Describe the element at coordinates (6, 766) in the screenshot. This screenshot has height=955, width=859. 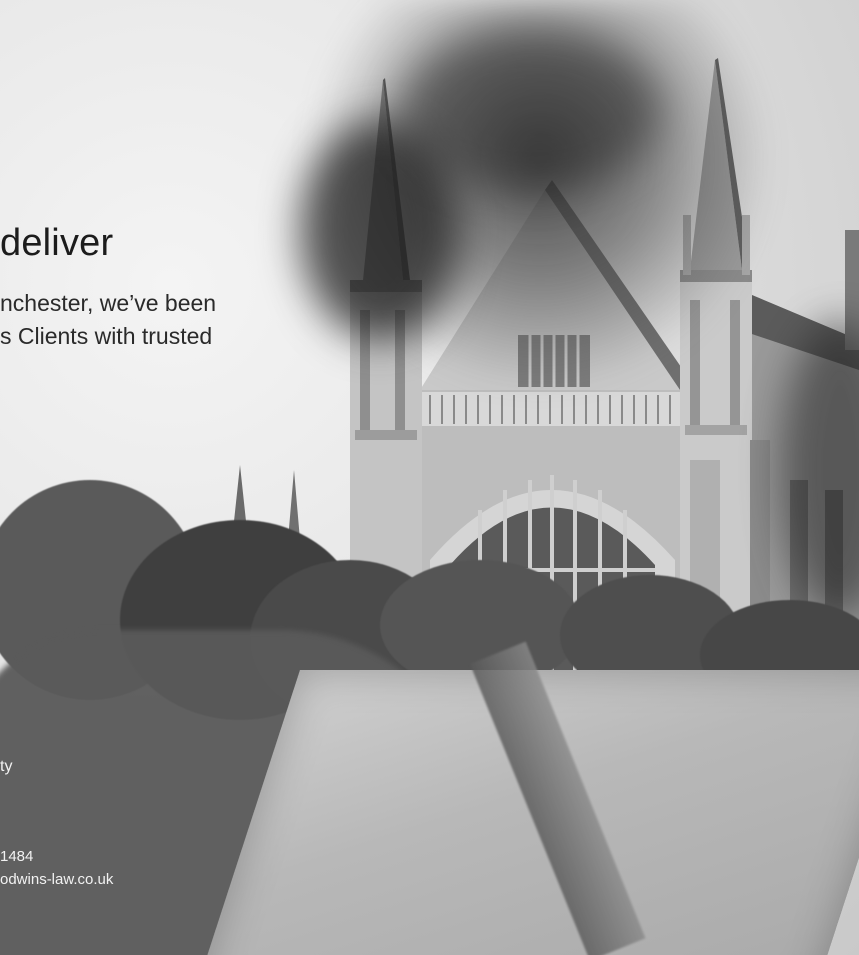
I see `side-text: ty` at that location.